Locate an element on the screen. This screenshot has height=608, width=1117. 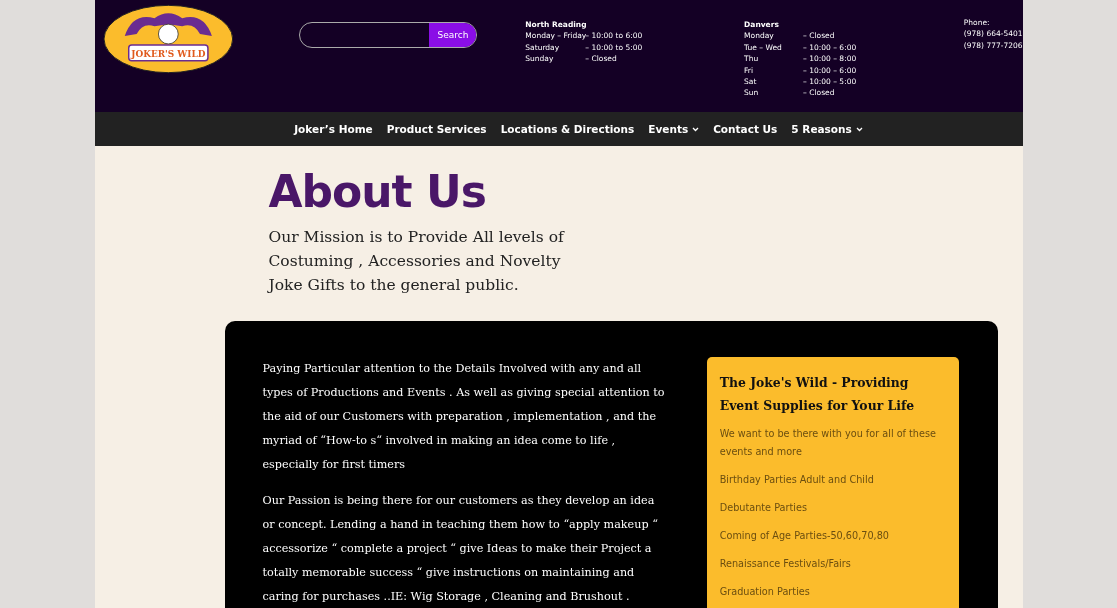
event-item: Birthday Parties Adult and Child is located at coordinates (797, 480).